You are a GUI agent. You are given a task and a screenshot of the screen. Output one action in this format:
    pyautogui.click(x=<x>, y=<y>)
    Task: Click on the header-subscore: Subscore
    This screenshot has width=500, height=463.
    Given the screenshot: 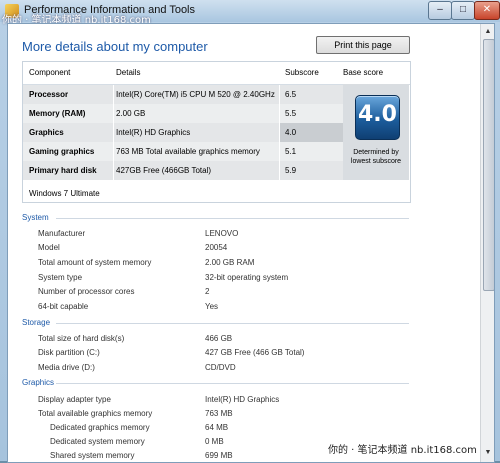 What is the action you would take?
    pyautogui.click(x=302, y=72)
    